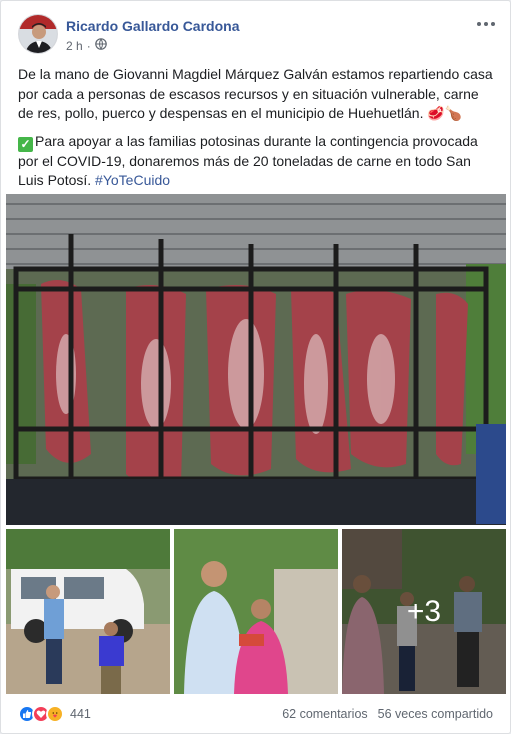 This screenshot has height=734, width=511. I want to click on care-icon, so click(55, 714).